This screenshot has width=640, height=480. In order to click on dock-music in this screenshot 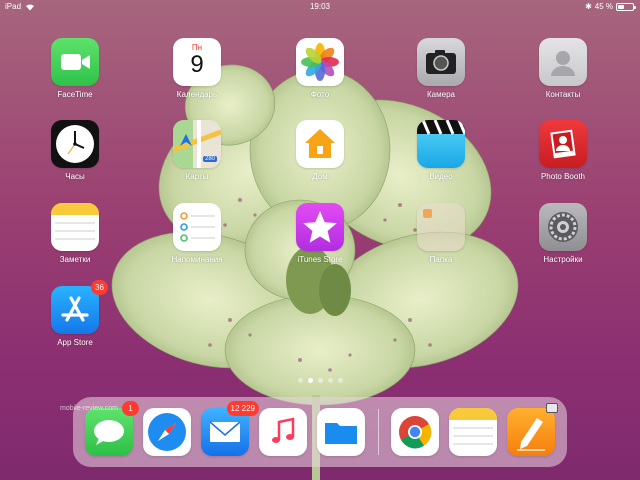, I will do `click(283, 432)`.